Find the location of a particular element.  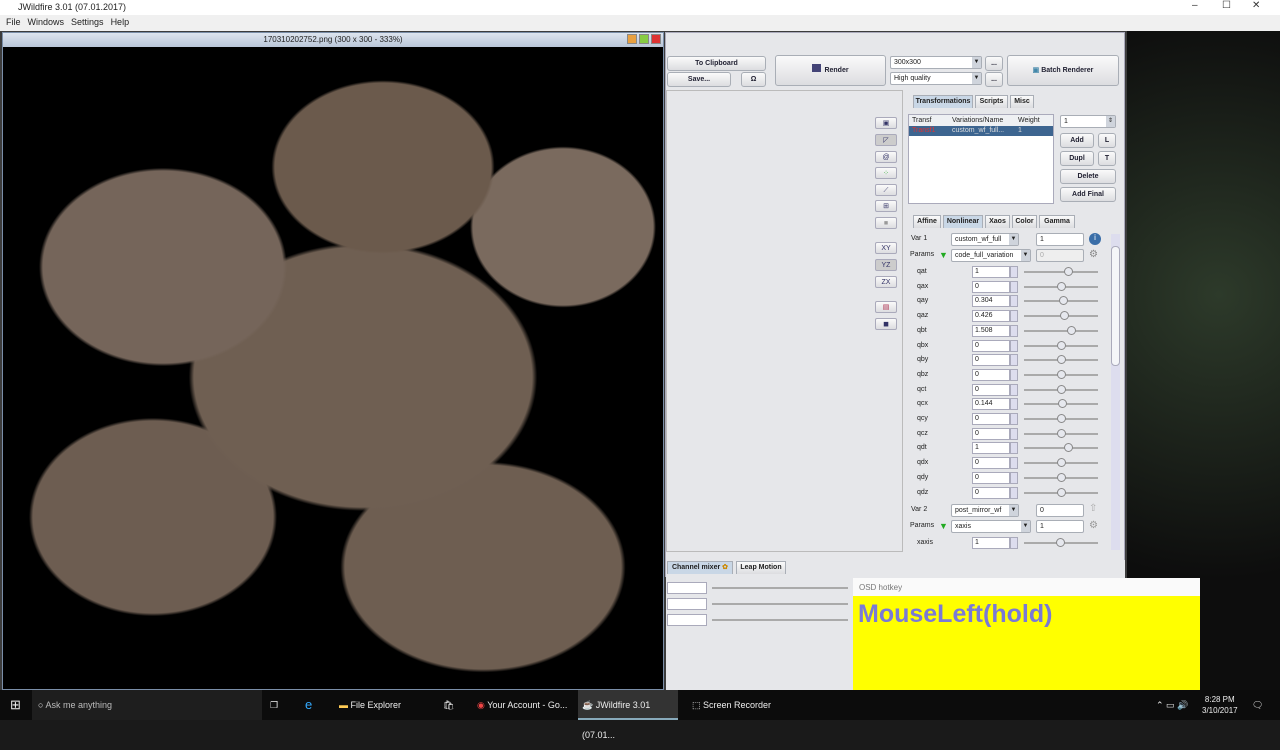

column-header: Weight is located at coordinates (1027, 120).